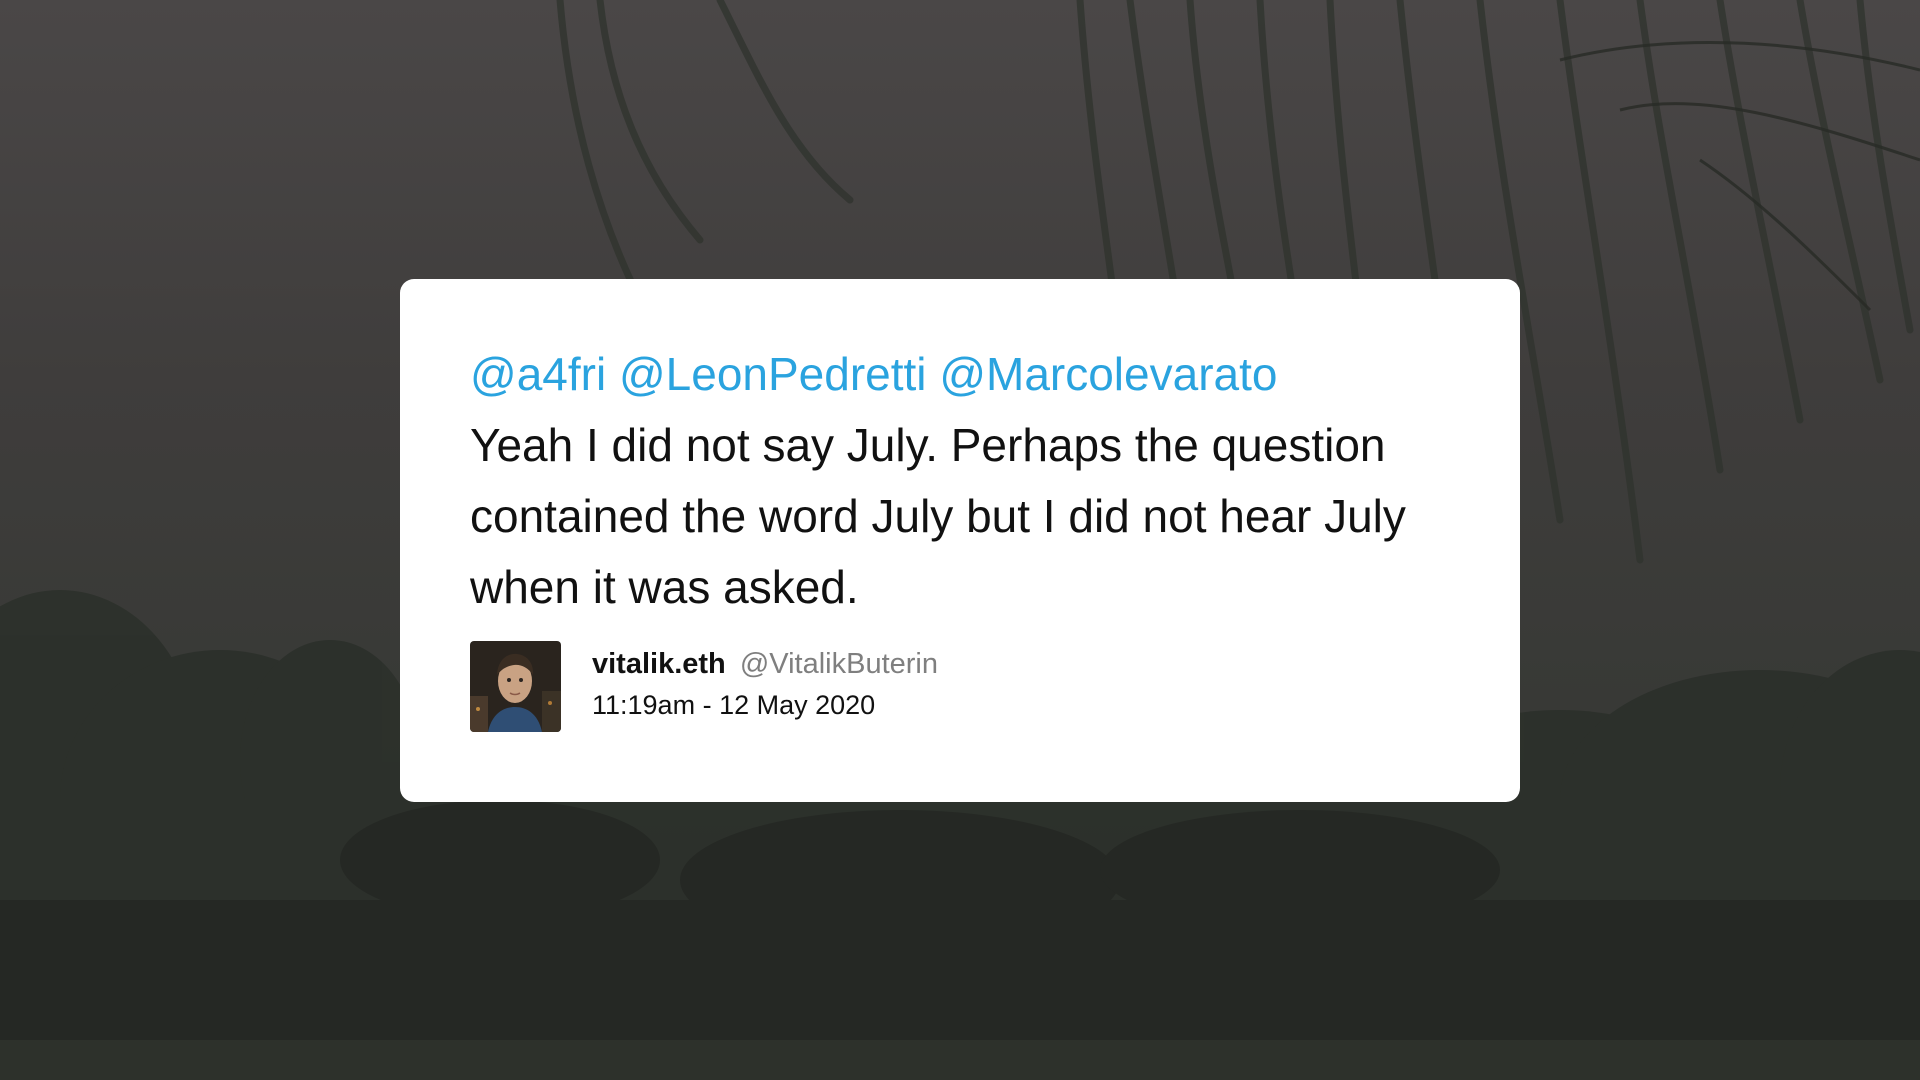  I want to click on tweet-mentions: @a4fri @LeonPedretti @Marcolevarato, so click(950, 374).